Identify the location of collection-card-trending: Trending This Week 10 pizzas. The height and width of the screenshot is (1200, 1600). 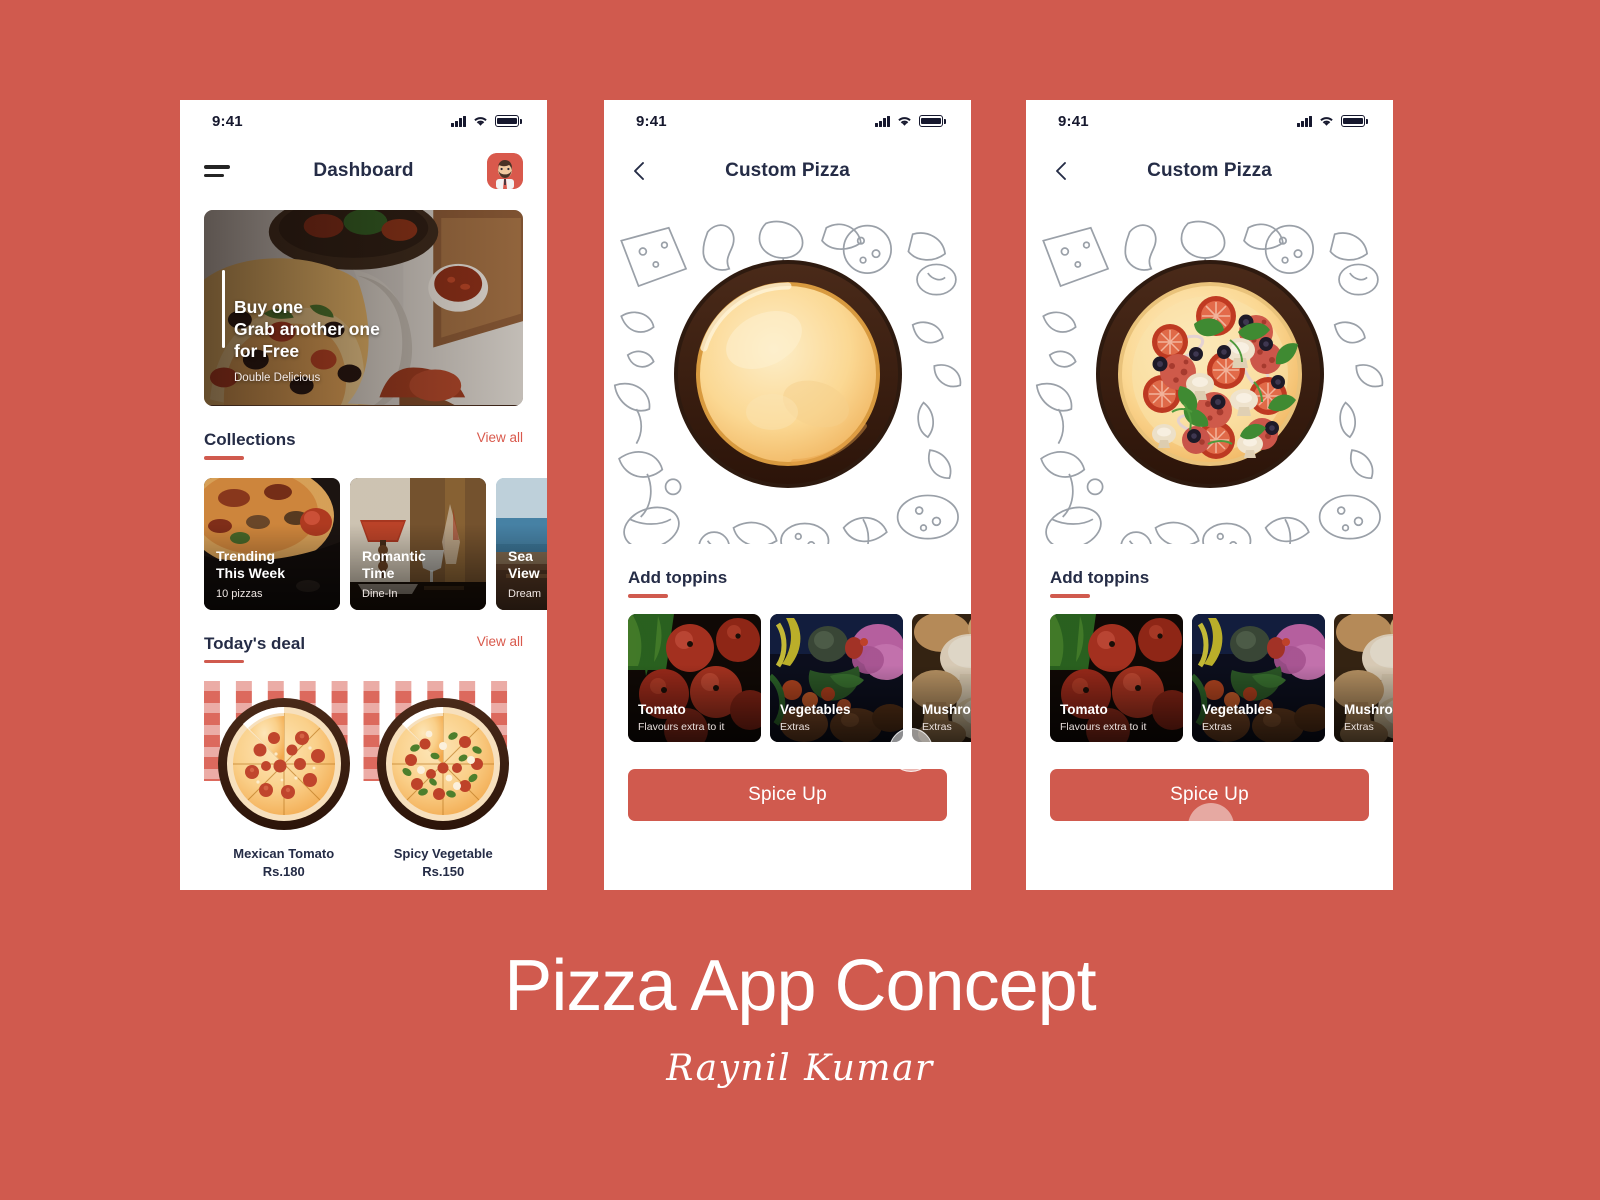
(272, 543).